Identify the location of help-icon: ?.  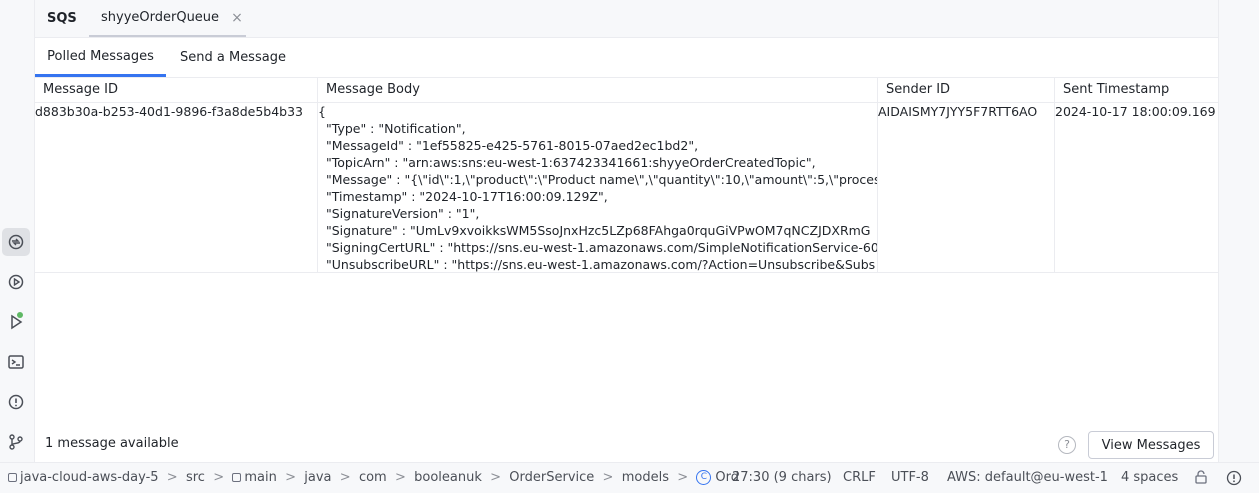
(1067, 445).